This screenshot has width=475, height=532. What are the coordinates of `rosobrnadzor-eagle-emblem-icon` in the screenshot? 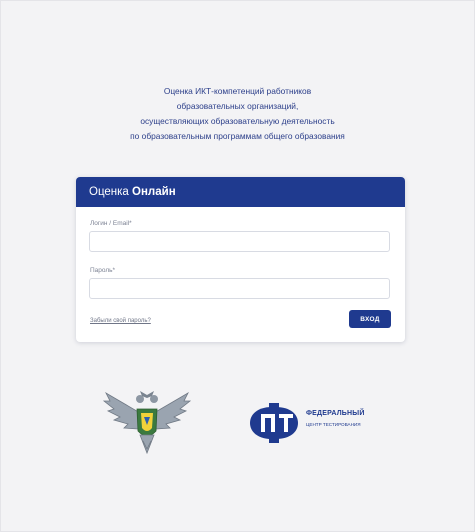 It's located at (147, 423).